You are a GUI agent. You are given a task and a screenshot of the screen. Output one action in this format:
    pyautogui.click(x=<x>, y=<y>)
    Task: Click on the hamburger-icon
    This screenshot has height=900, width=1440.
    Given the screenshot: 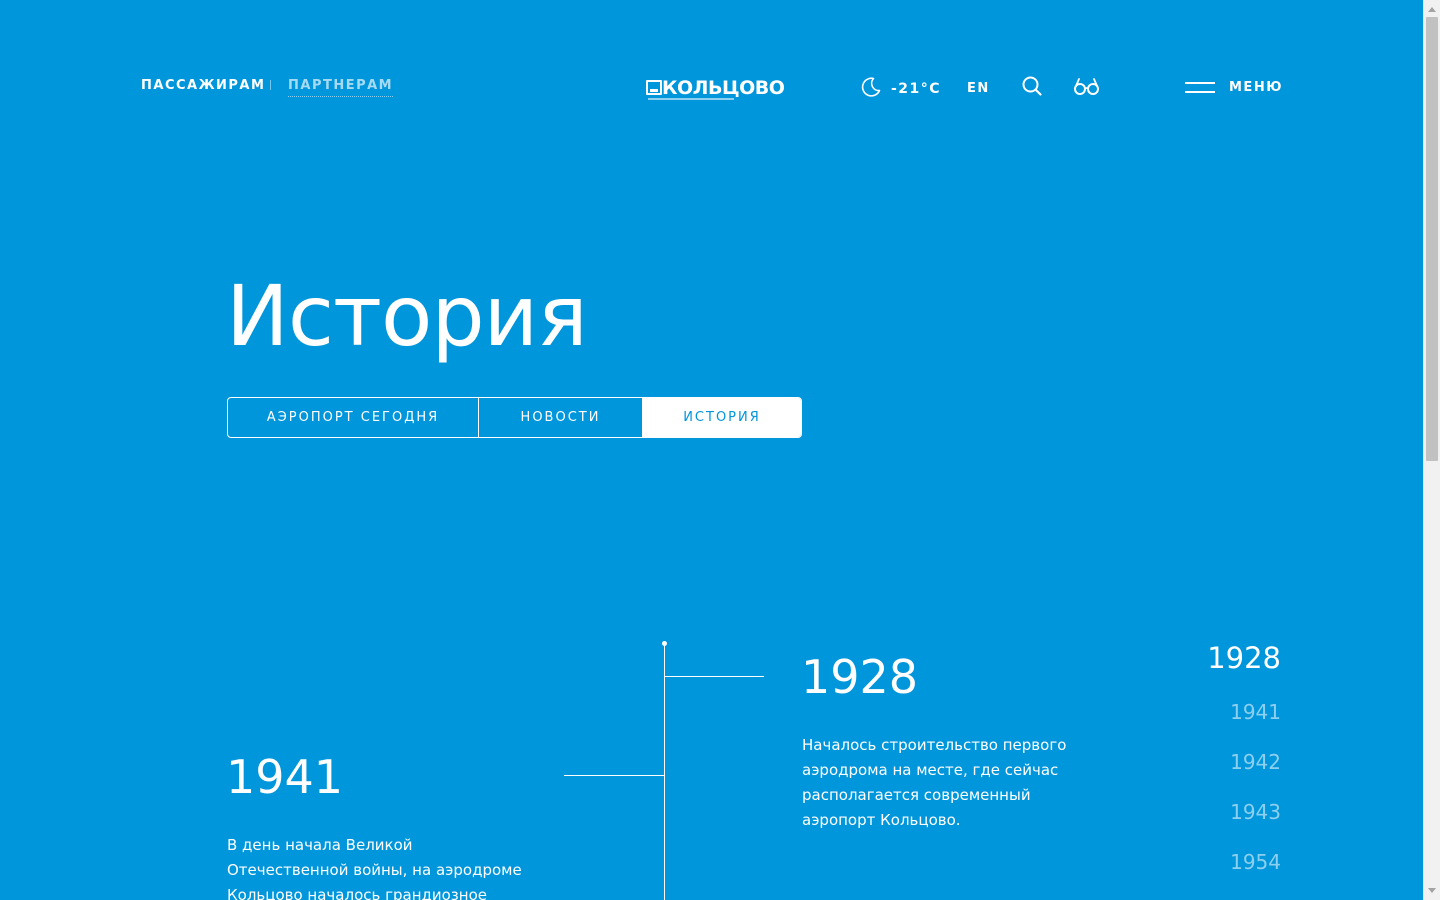 What is the action you would take?
    pyautogui.click(x=1200, y=87)
    